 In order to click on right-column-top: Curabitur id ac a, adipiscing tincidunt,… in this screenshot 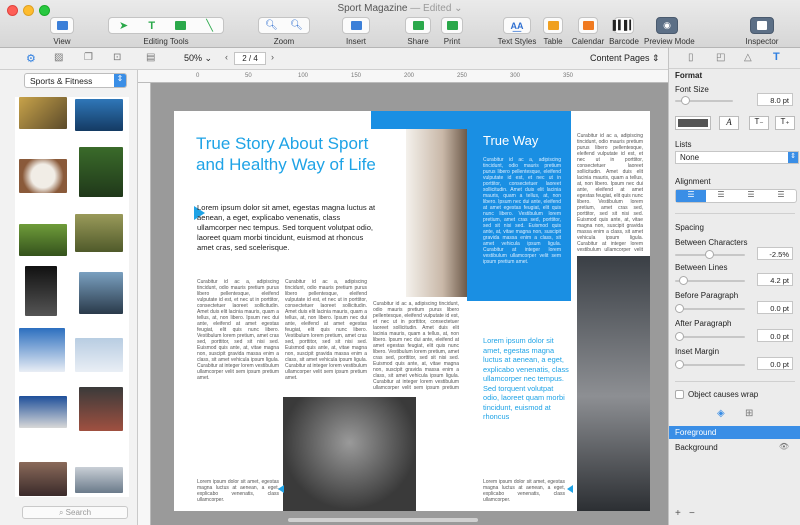, I will do `click(610, 193)`.